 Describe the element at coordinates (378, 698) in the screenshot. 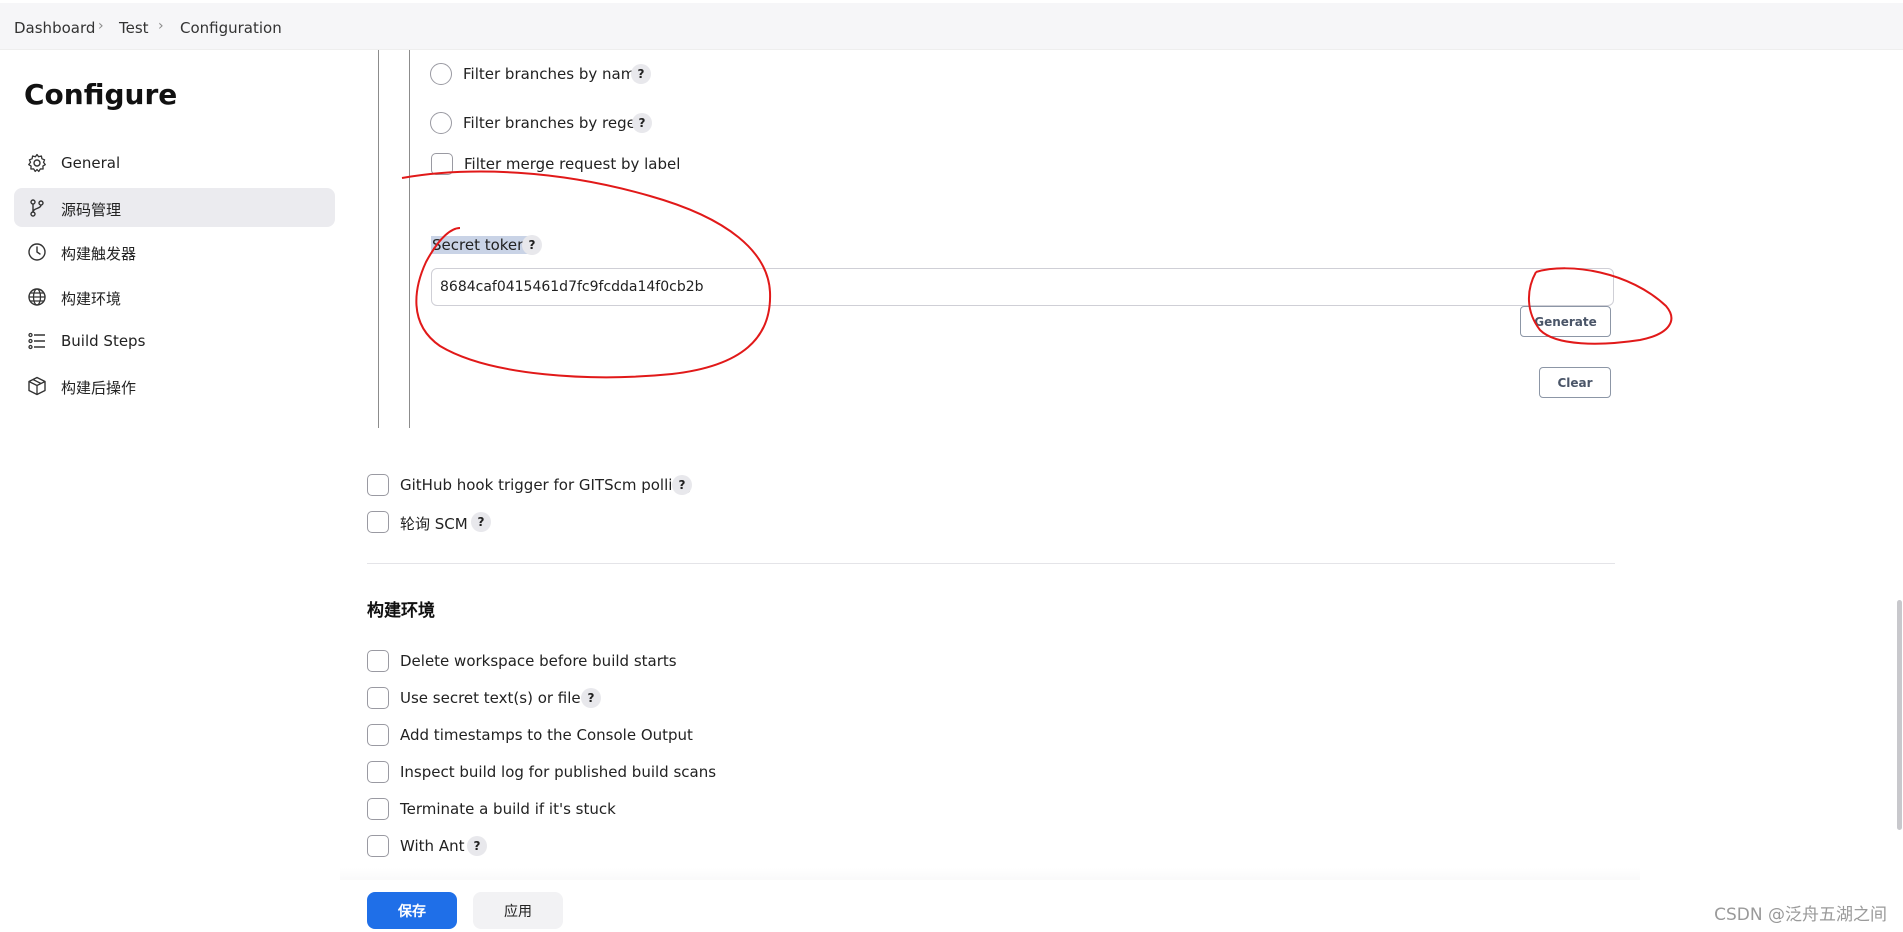

I see `secret-files-checkbox` at that location.